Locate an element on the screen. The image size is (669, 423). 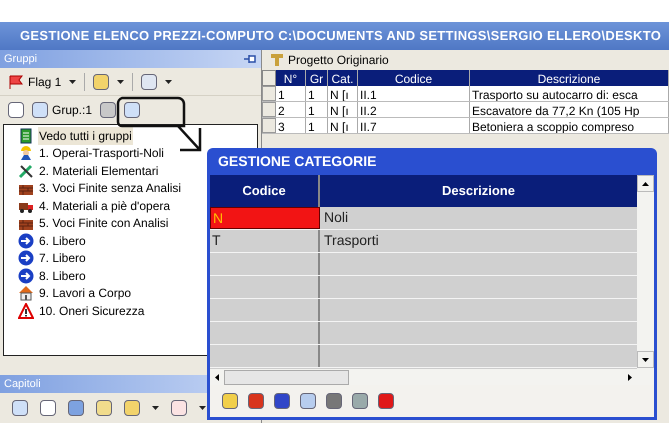
pin-icon is located at coordinates (250, 59).